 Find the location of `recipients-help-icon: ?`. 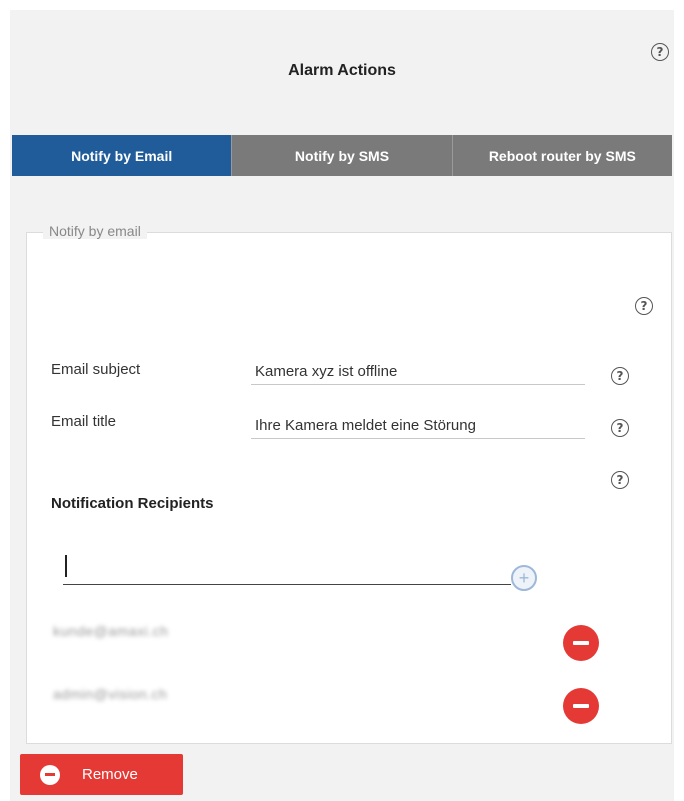

recipients-help-icon: ? is located at coordinates (620, 480).